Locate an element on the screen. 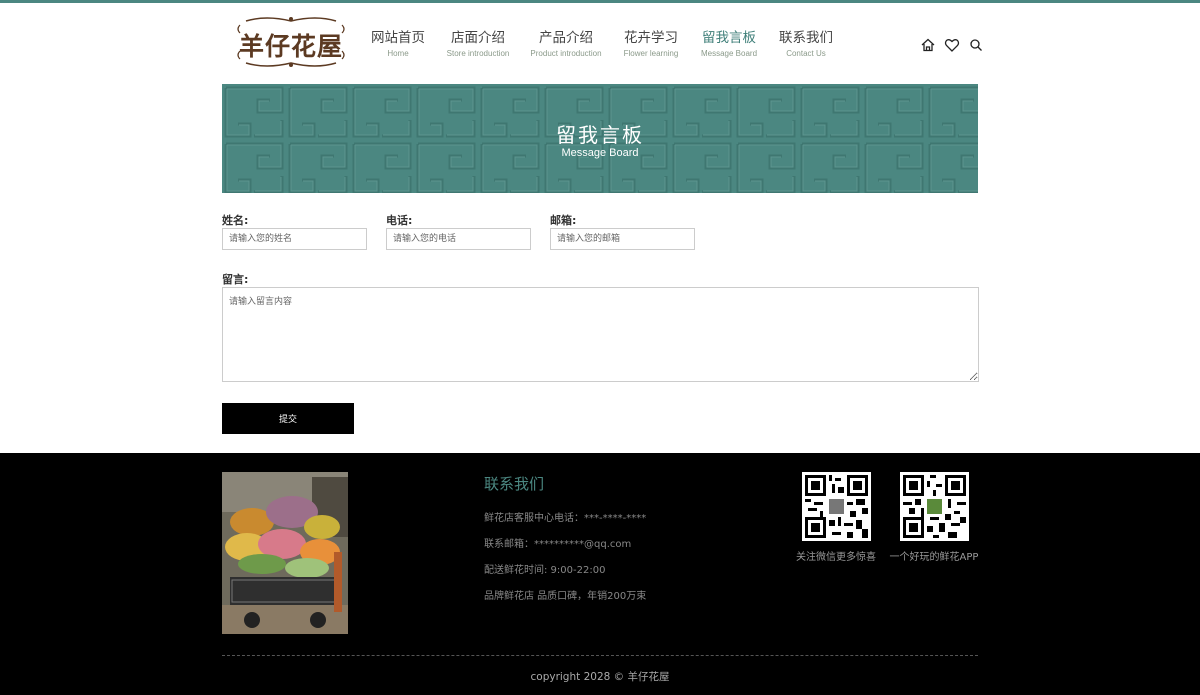 This screenshot has height=695, width=1200. app-qr-block: 一个好玩的鲜花APP is located at coordinates (934, 517).